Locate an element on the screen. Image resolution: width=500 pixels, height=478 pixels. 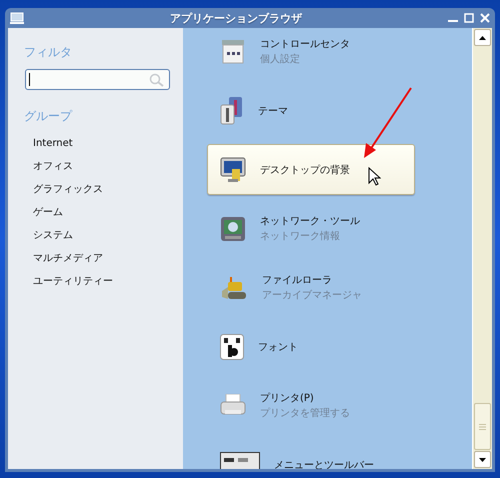
app-item: コントロールセンタ 個人設定 is located at coordinates (311, 52).